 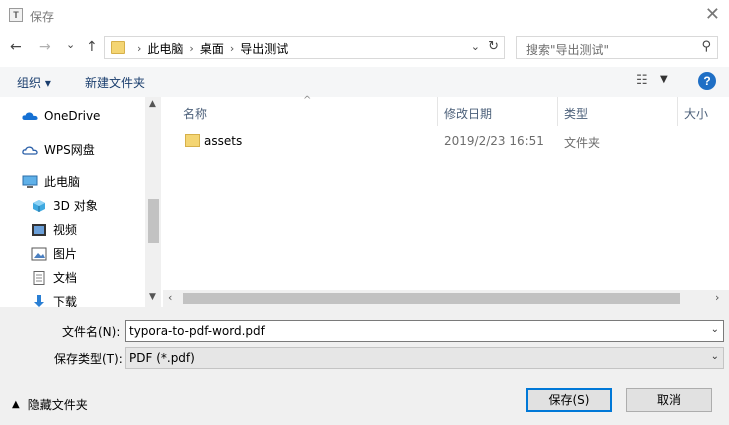 I want to click on sidebar-item-videos: 视频, so click(x=54, y=229).